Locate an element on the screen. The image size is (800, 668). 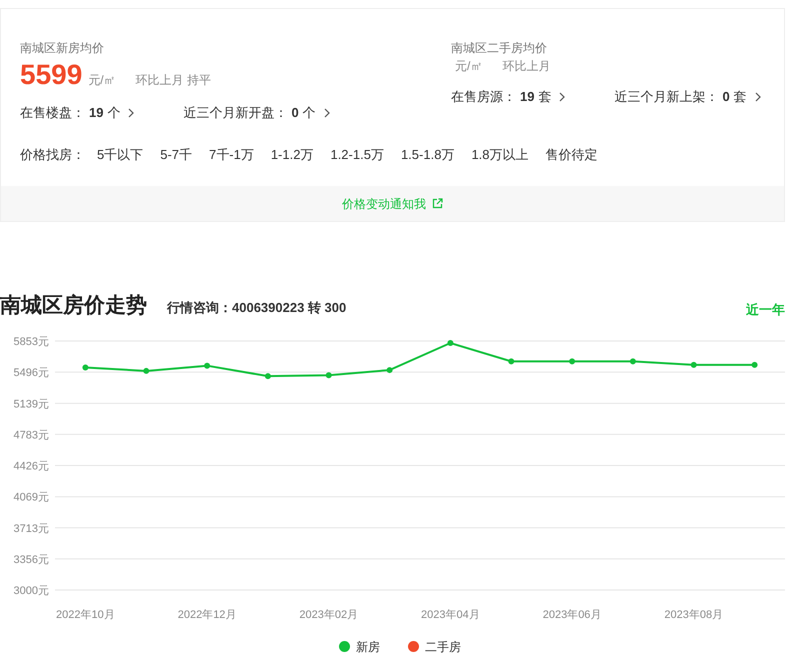
x-axis-label: 2022年12月 is located at coordinates (207, 614).